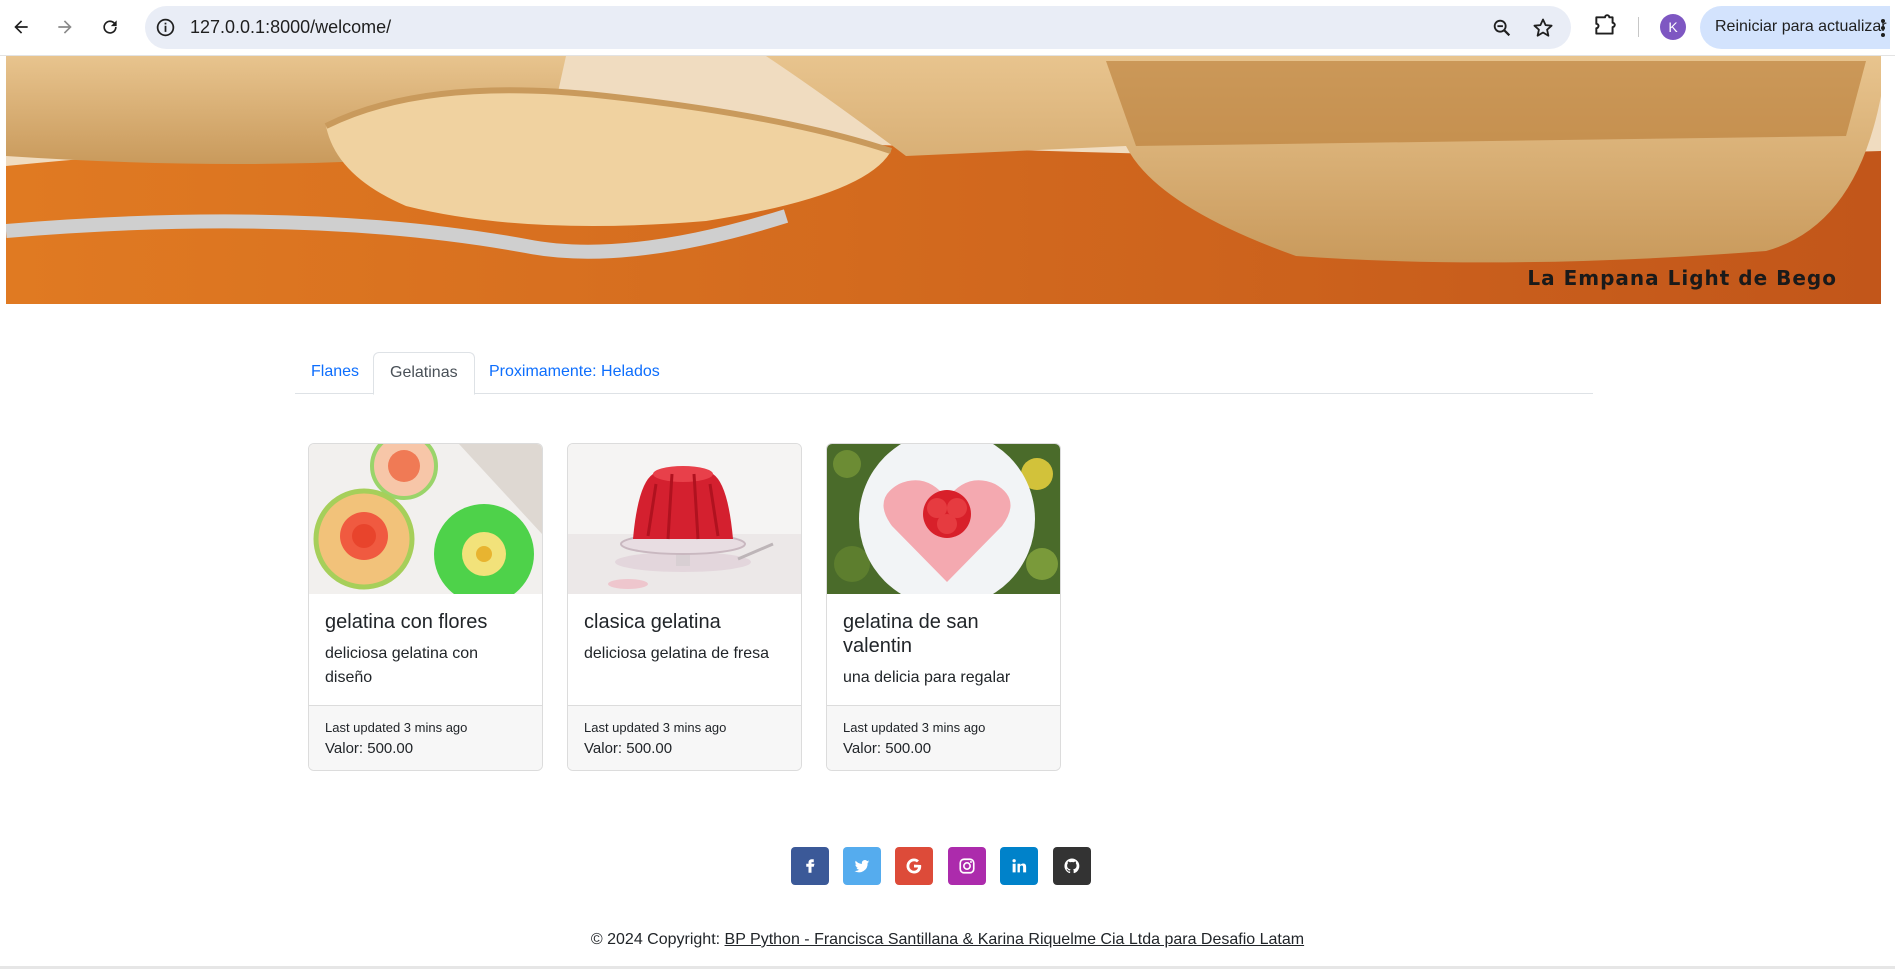 The width and height of the screenshot is (1895, 969). I want to click on copyright-prefix: © 2024 Copyright:, so click(657, 939).